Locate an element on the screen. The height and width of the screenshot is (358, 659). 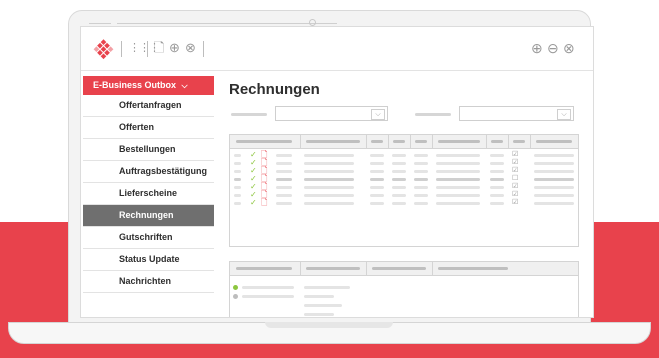
sidebar-item-rechnungen: Rechnungen is located at coordinates (148, 216).